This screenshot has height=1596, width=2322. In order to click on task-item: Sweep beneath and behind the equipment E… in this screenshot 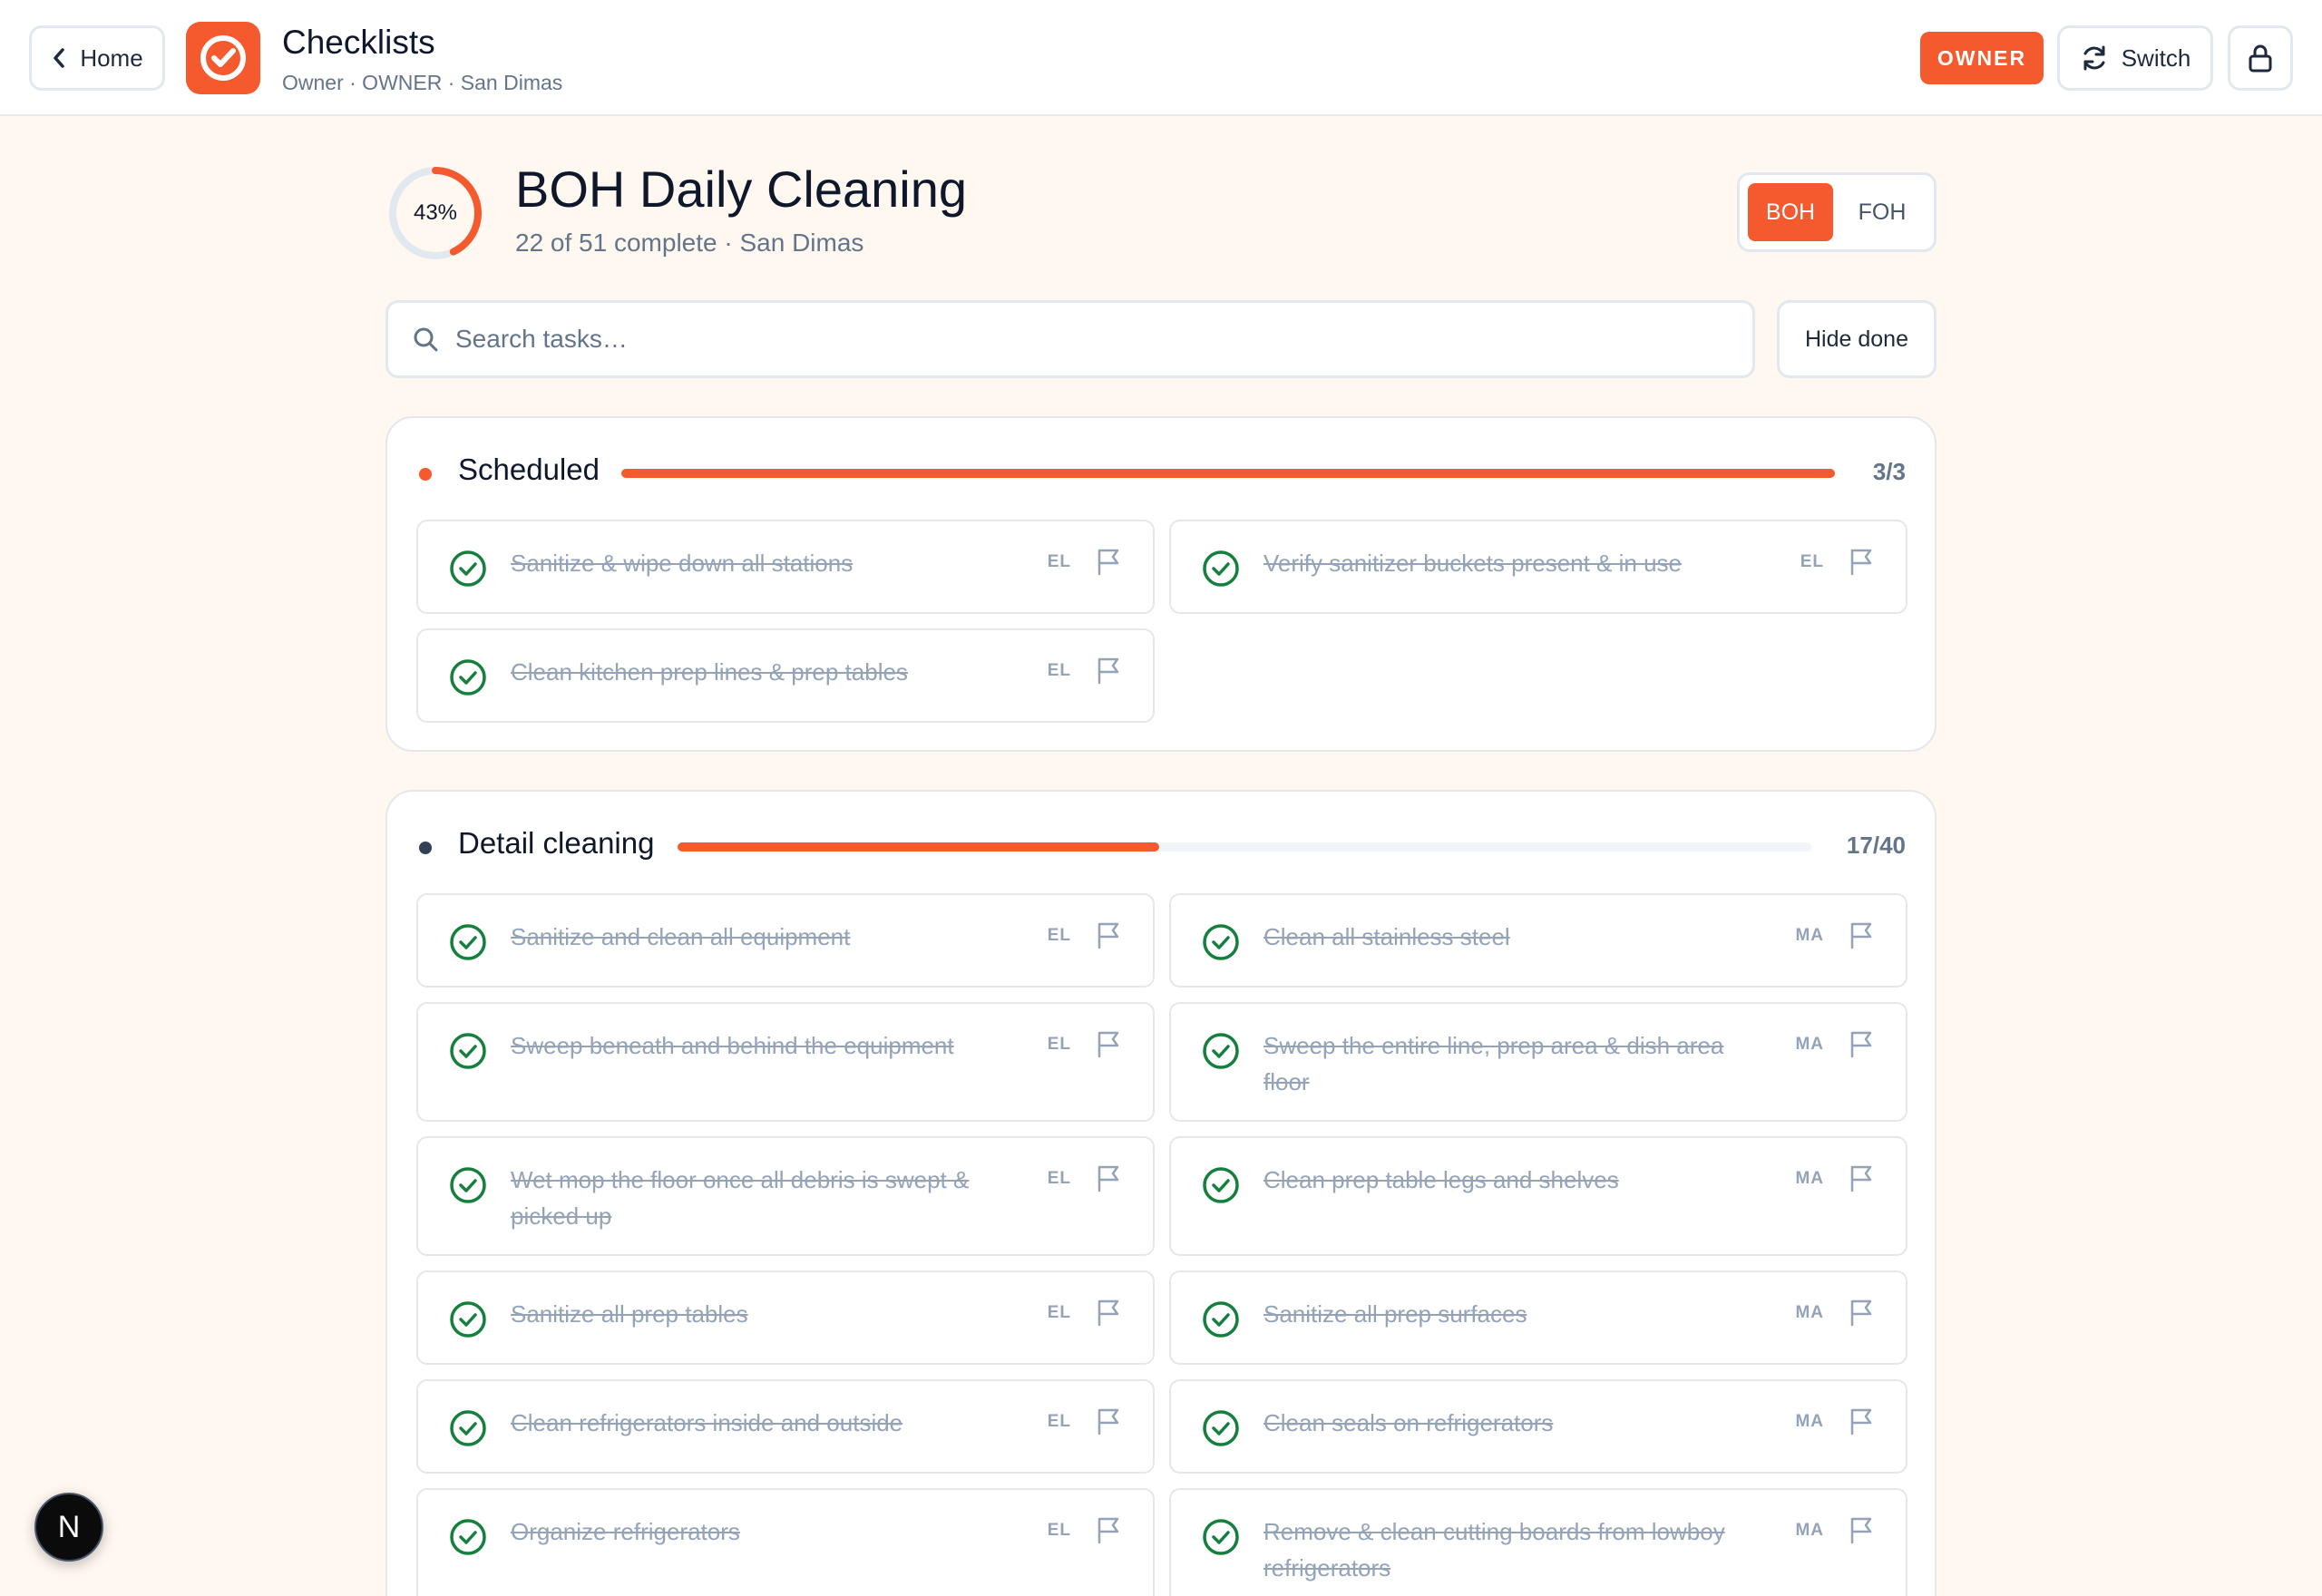, I will do `click(785, 1062)`.